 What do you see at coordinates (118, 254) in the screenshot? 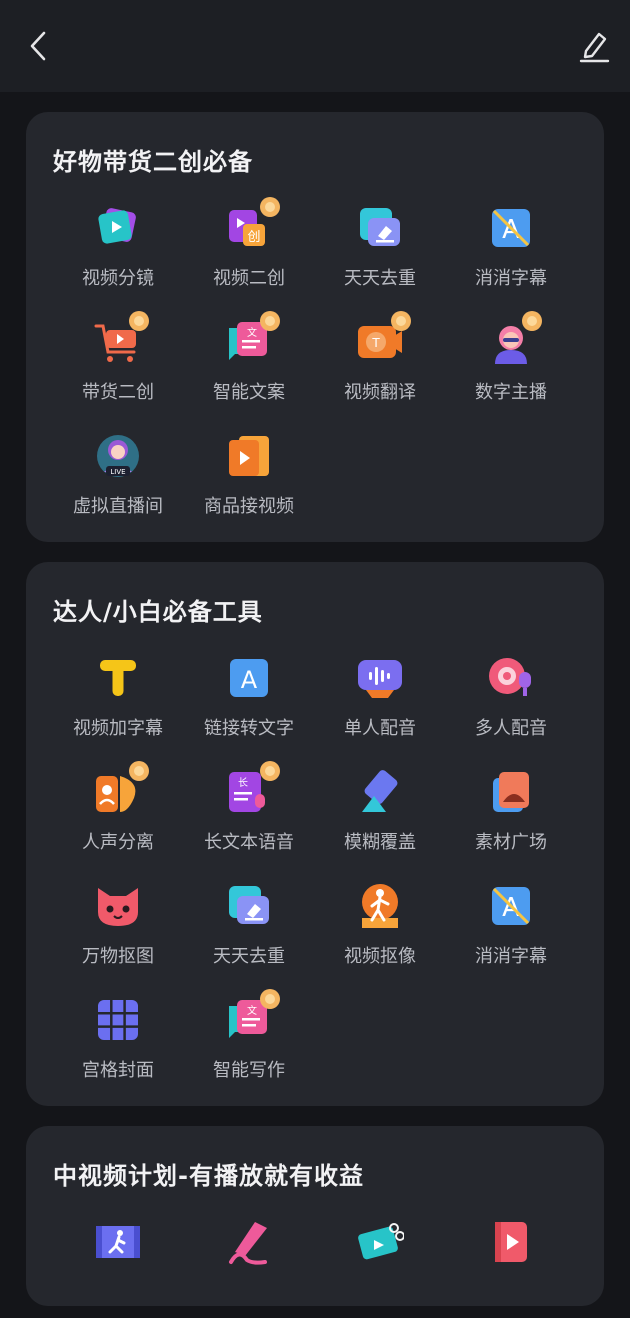
I see `tool-video-storyboard: 视频分镜` at bounding box center [118, 254].